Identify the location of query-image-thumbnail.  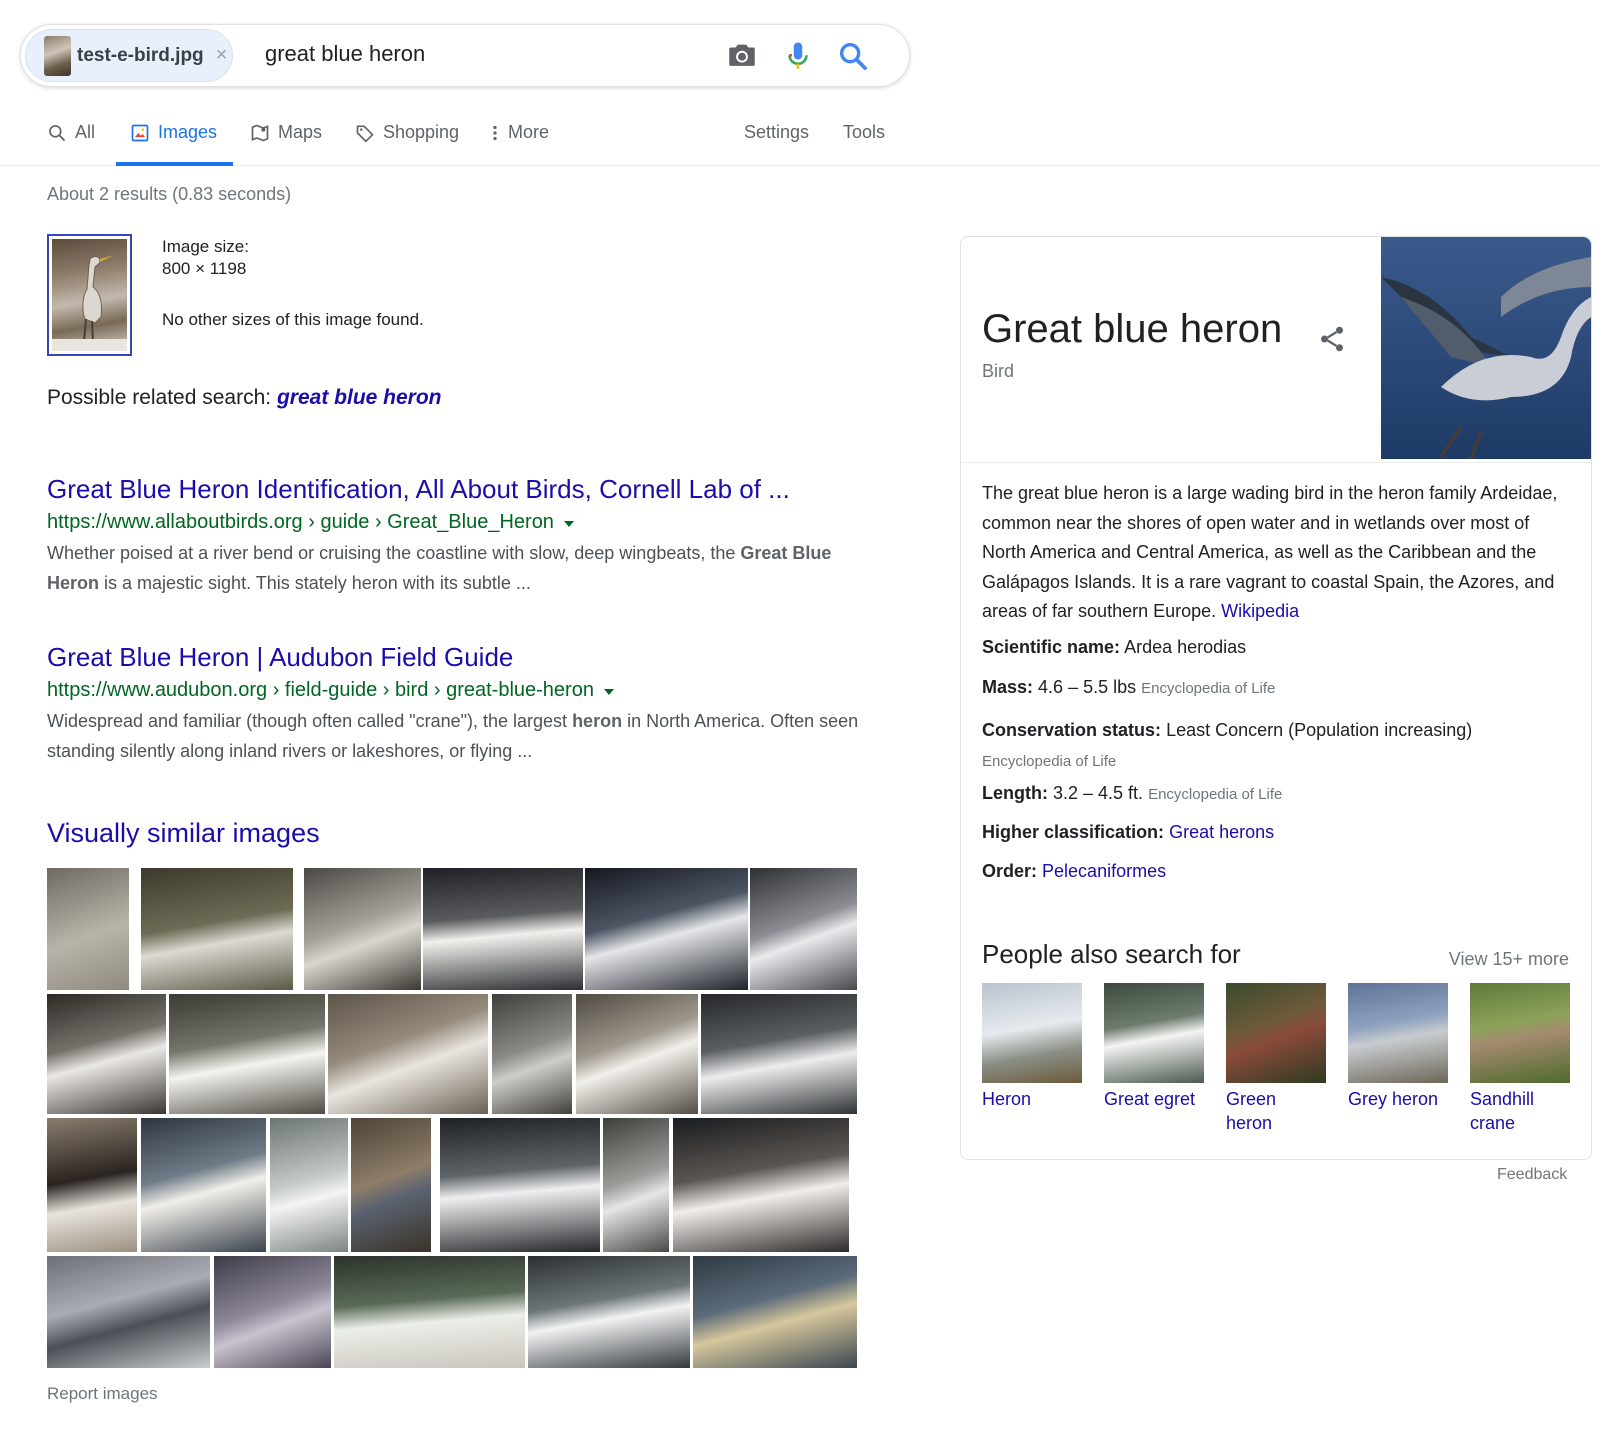
(89, 295).